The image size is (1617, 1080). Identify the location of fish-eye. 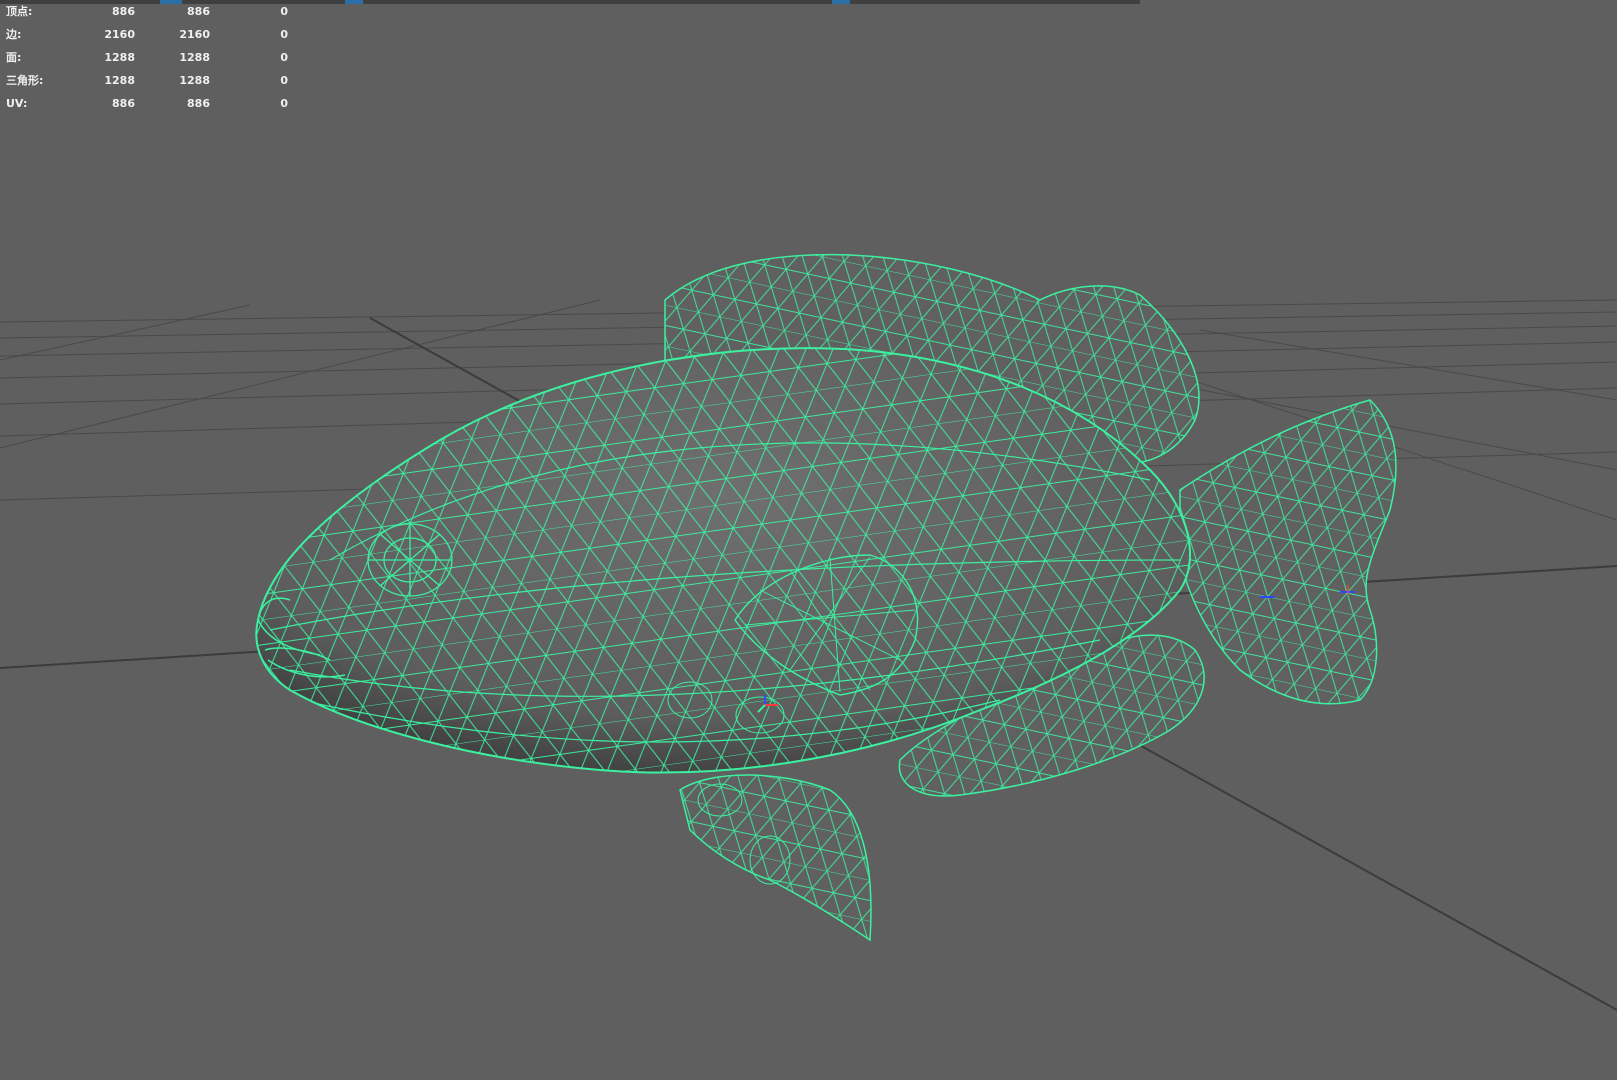
(410, 560).